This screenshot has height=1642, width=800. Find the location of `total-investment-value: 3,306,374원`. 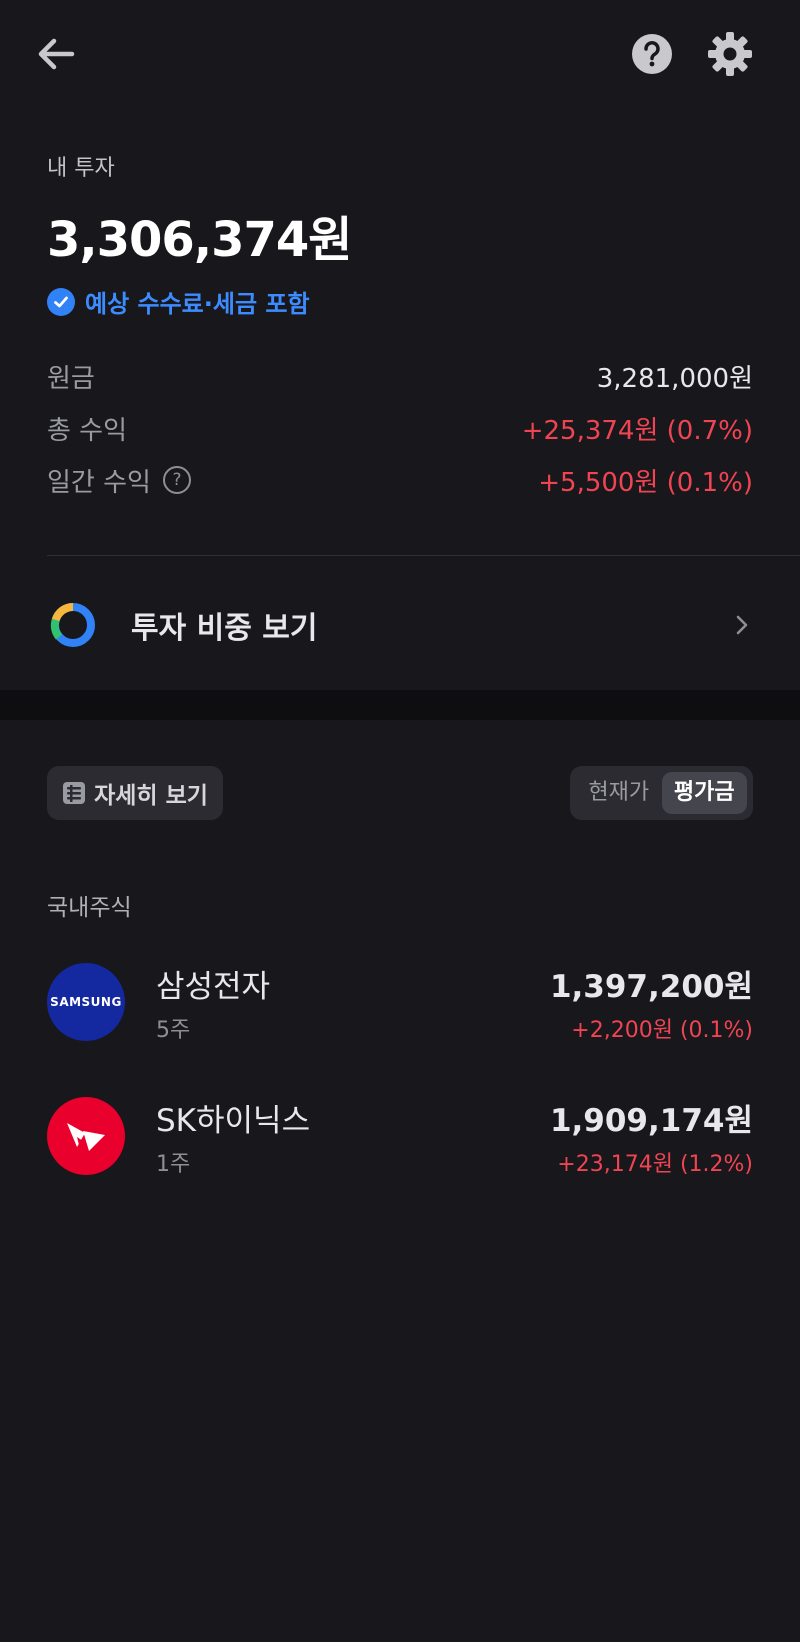

total-investment-value: 3,306,374원 is located at coordinates (199, 240).